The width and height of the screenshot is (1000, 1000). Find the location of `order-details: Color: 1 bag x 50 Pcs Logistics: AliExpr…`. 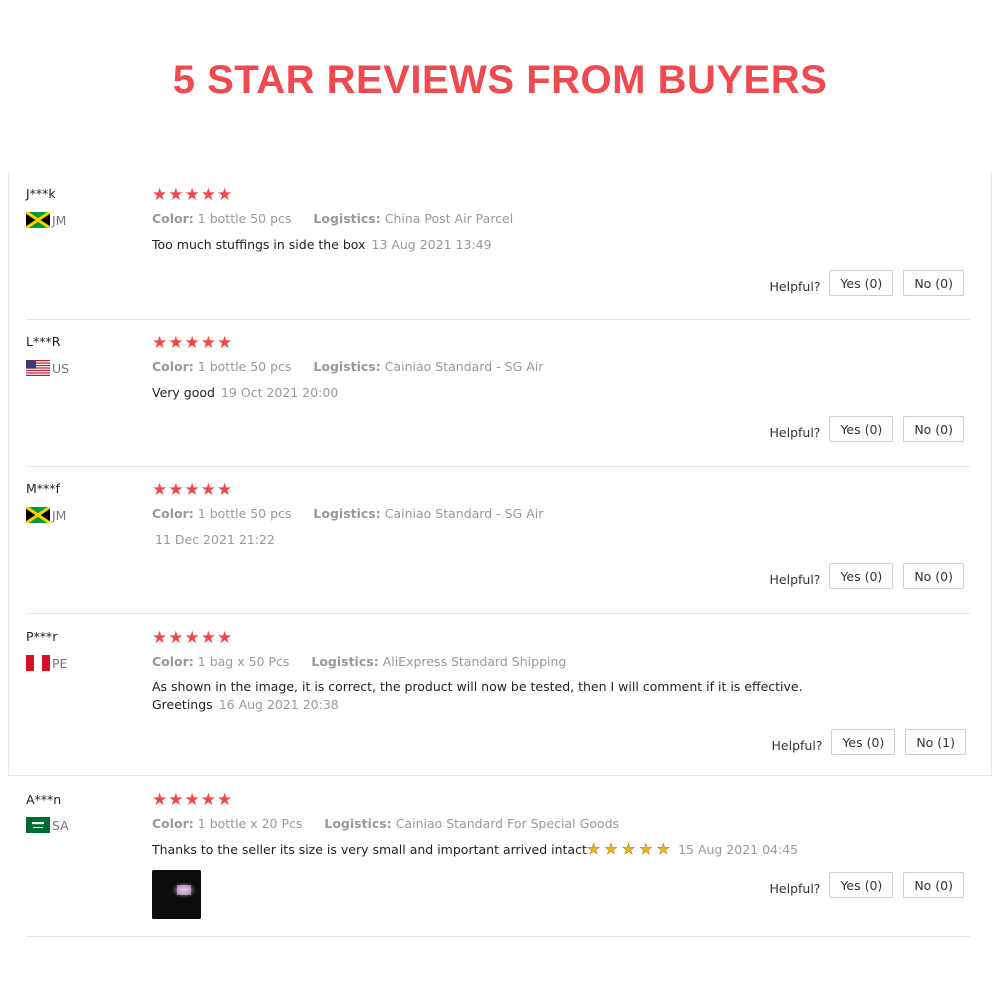

order-details: Color: 1 bag x 50 Pcs Logistics: AliExpr… is located at coordinates (359, 661).